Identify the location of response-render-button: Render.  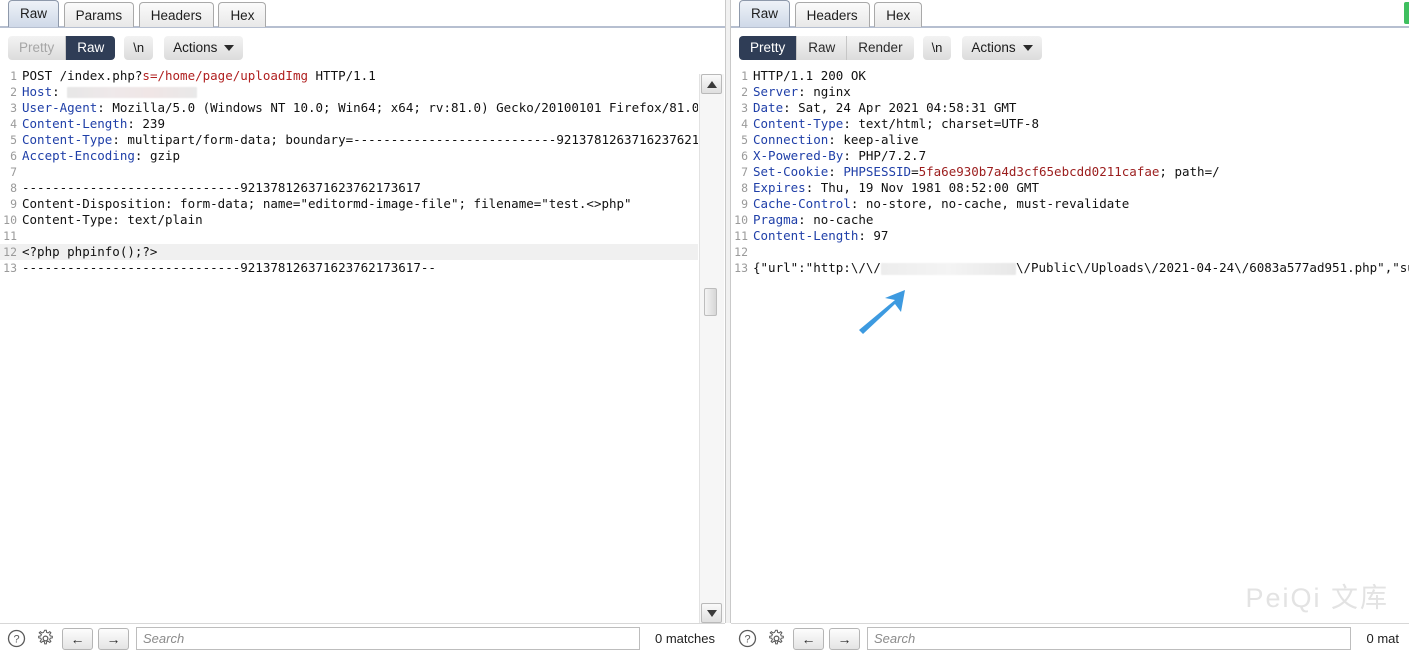
(880, 48).